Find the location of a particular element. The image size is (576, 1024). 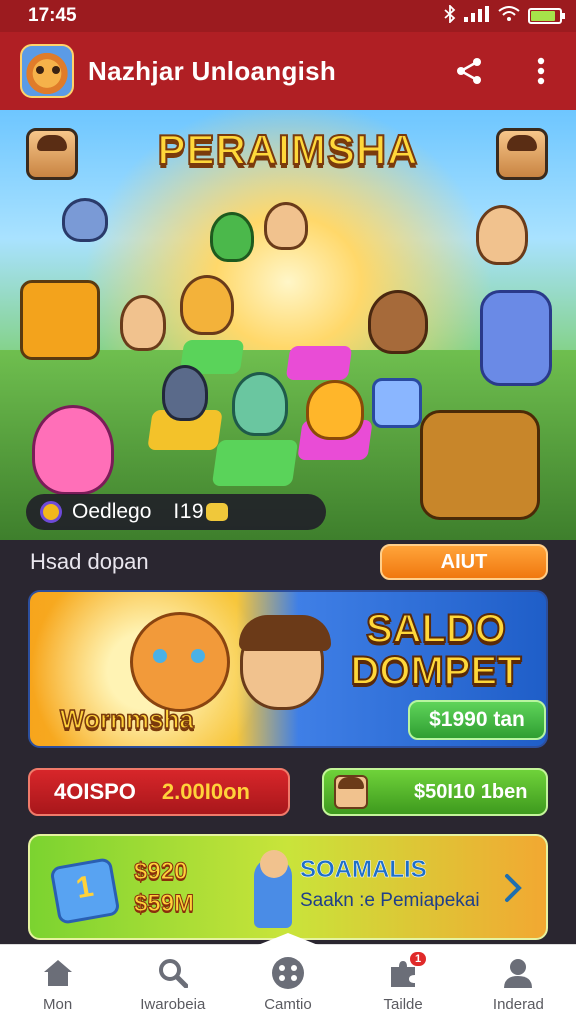

hero-info-pill: Oedlego I19 is located at coordinates (176, 512).